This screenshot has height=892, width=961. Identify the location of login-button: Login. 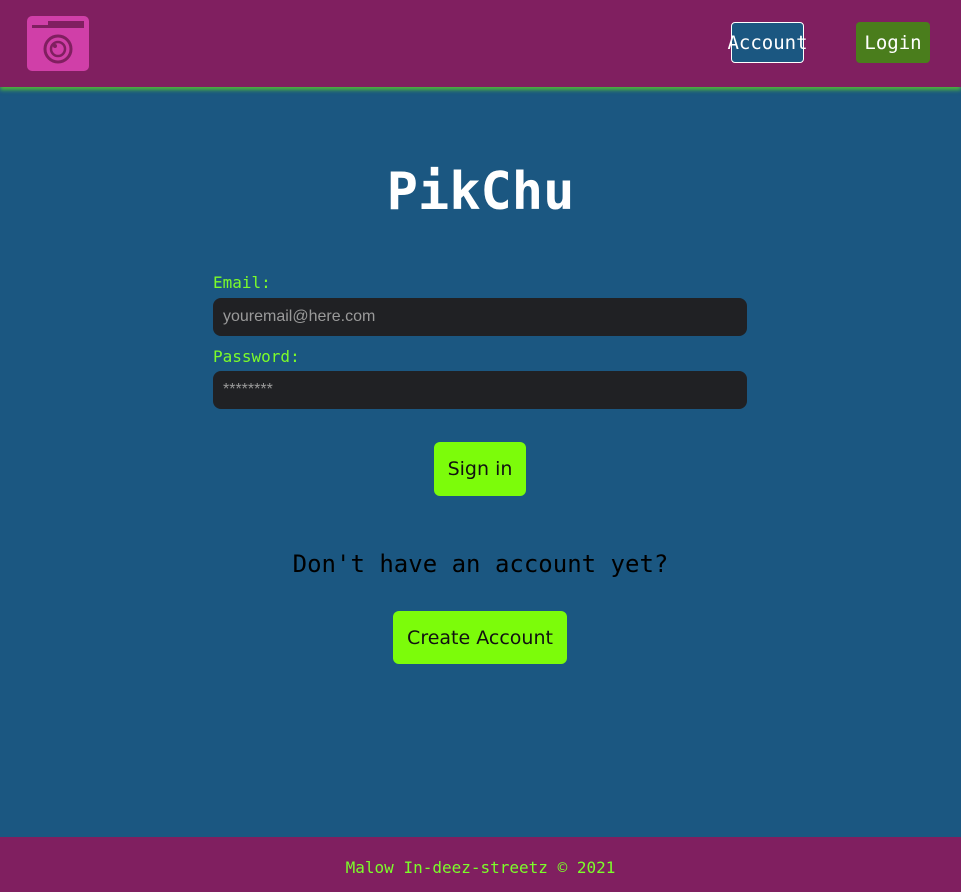
(893, 42).